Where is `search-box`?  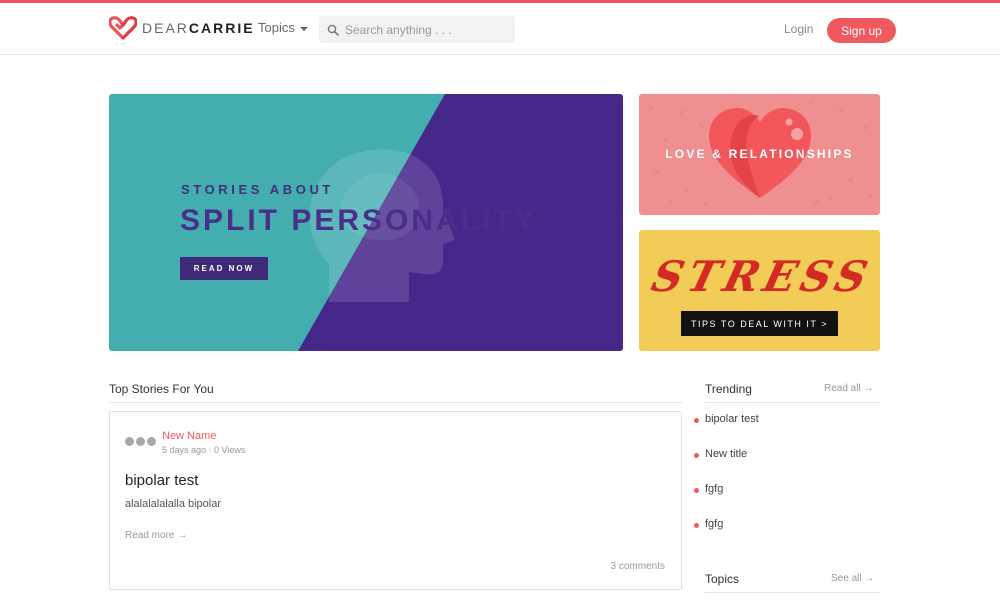
search-box is located at coordinates (417, 29).